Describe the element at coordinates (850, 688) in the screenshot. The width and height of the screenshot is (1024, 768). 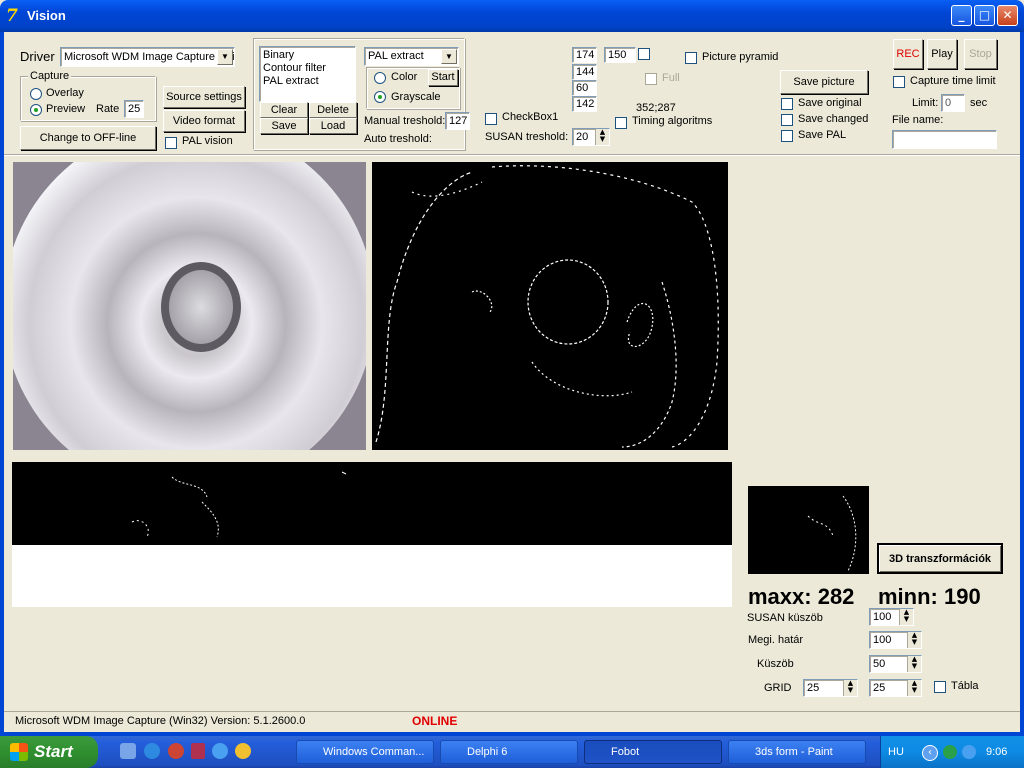
I see `grid-spinner-1: ▲ ▼` at that location.